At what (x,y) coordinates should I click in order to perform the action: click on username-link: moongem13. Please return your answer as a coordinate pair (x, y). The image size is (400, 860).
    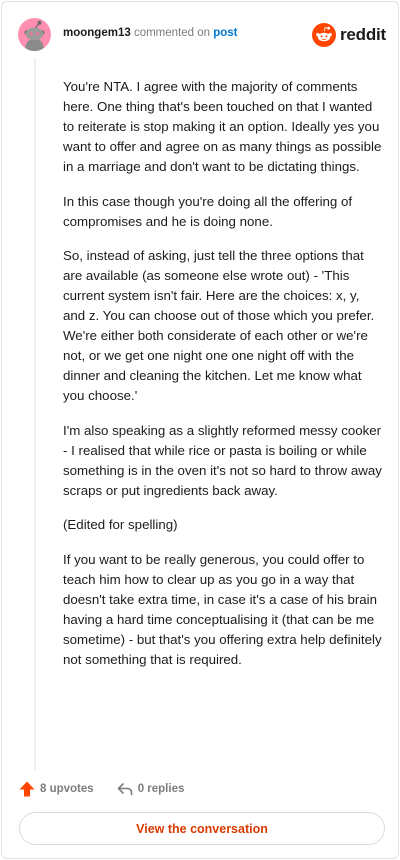
    Looking at the image, I should click on (97, 33).